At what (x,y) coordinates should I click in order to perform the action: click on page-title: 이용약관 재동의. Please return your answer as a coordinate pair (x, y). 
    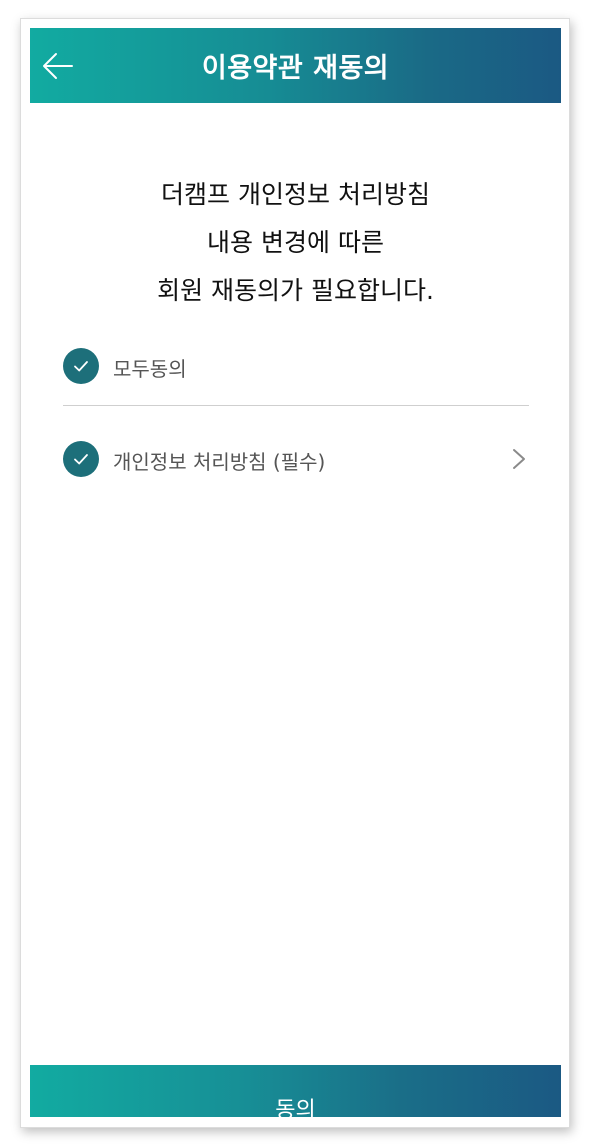
    Looking at the image, I should click on (295, 68).